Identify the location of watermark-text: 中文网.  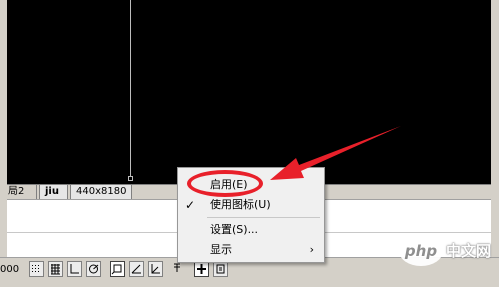
(469, 251).